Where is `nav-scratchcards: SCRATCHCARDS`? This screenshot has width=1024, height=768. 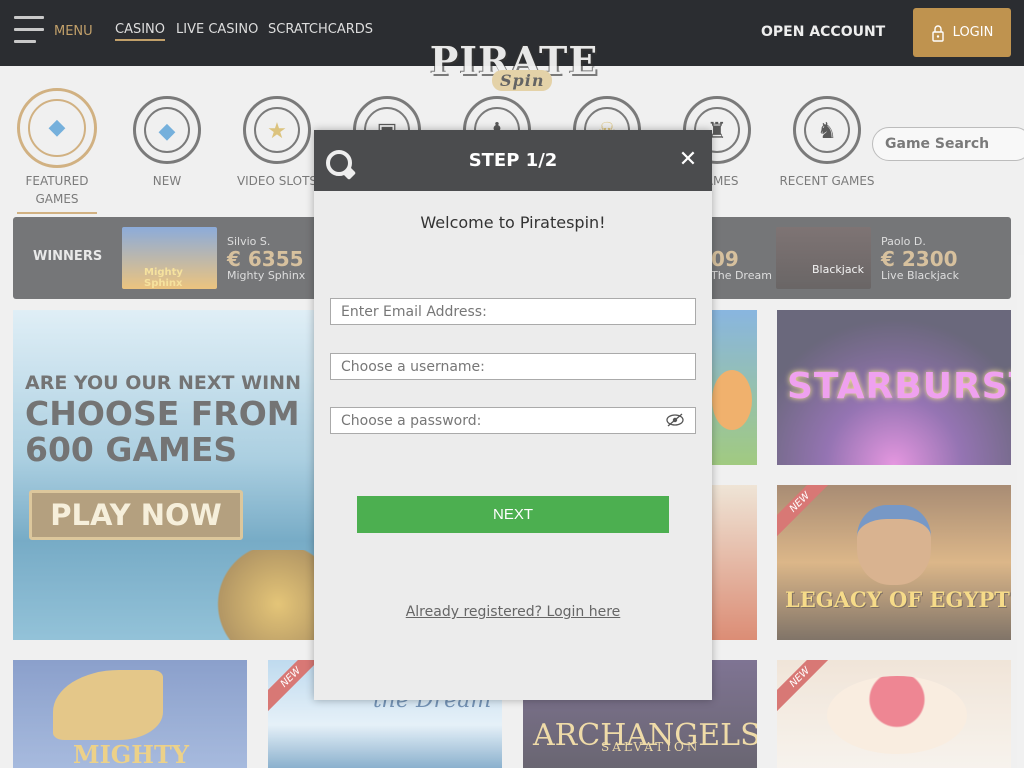
nav-scratchcards: SCRATCHCARDS is located at coordinates (320, 29).